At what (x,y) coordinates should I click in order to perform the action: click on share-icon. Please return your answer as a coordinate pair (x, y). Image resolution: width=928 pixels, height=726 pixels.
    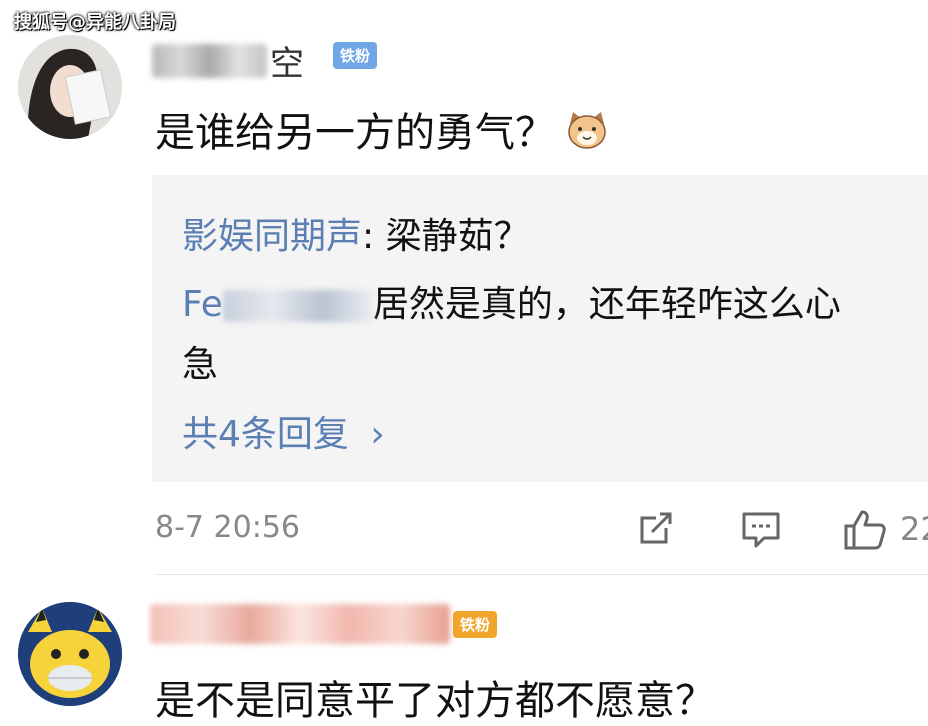
    Looking at the image, I should click on (656, 528).